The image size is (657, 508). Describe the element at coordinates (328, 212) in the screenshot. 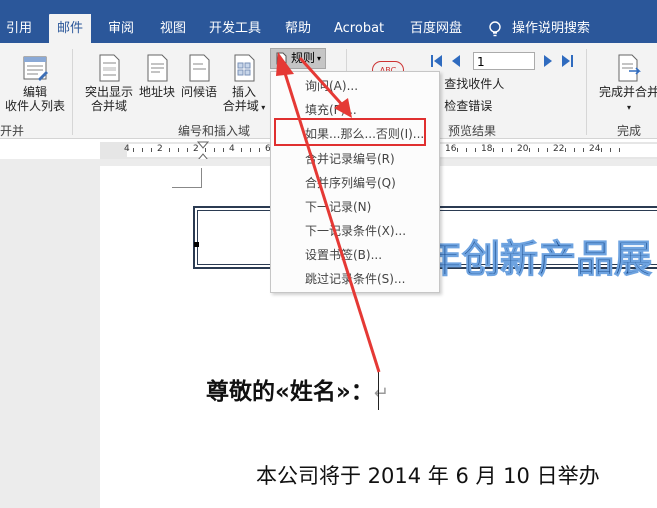

I see `annotation-arrows` at that location.